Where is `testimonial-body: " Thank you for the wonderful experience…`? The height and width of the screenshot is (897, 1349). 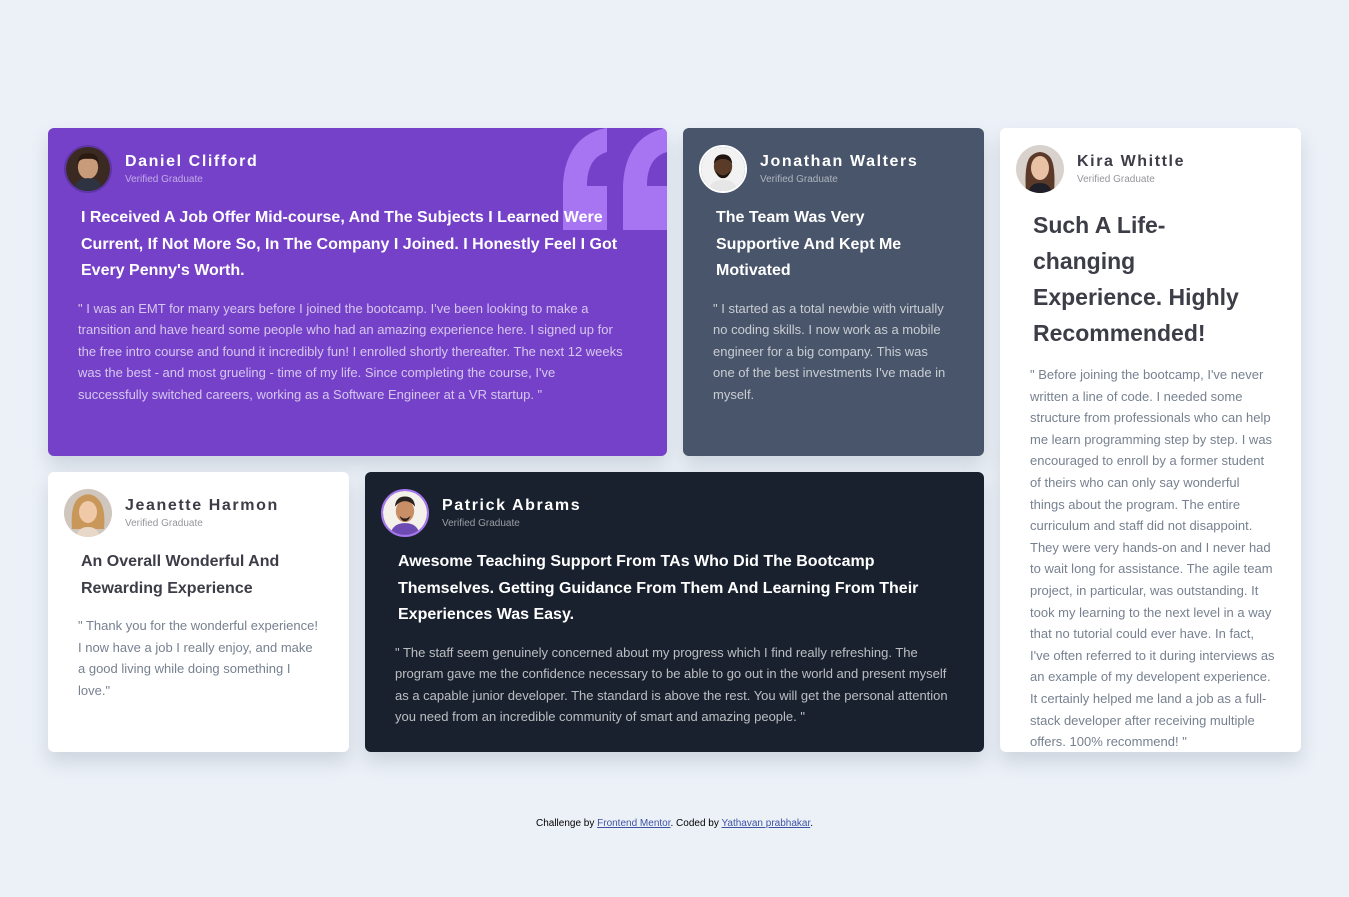
testimonial-body: " Thank you for the wonderful experience… is located at coordinates (198, 658).